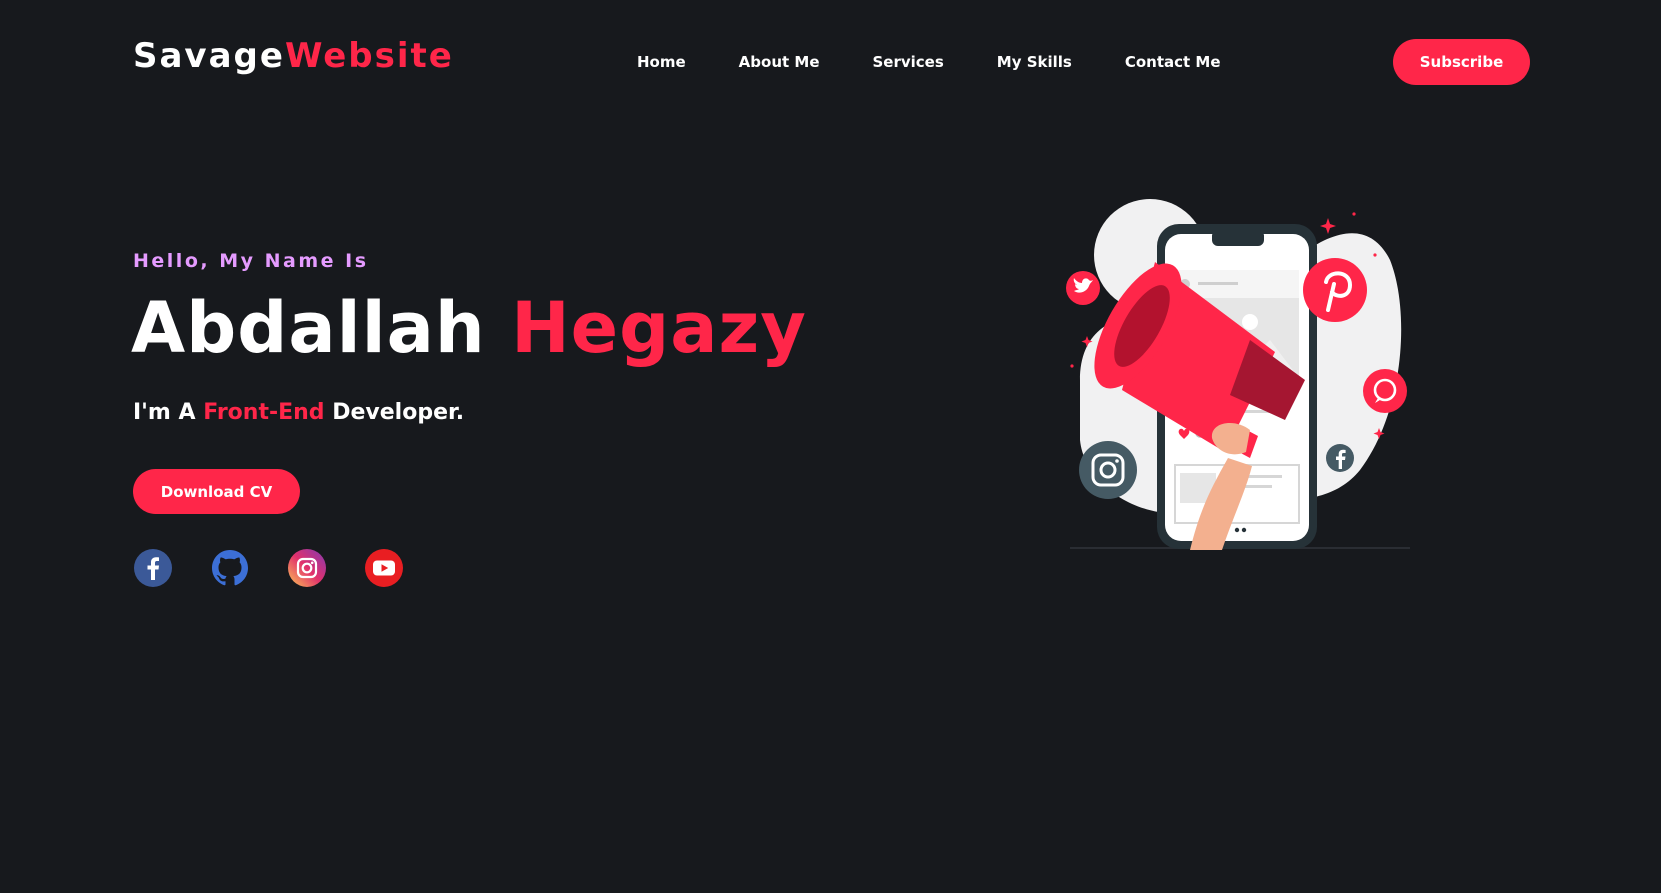 The width and height of the screenshot is (1661, 893). What do you see at coordinates (661, 62) in the screenshot?
I see `nav-home: Home` at bounding box center [661, 62].